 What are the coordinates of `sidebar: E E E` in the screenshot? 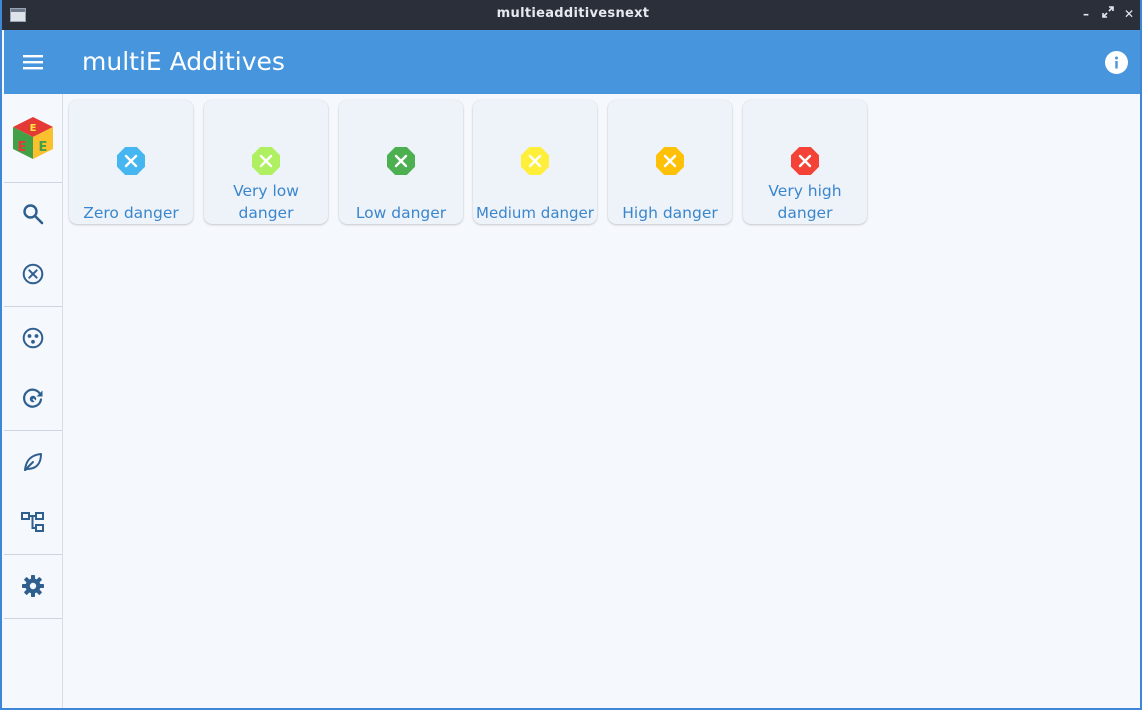 It's located at (33, 401).